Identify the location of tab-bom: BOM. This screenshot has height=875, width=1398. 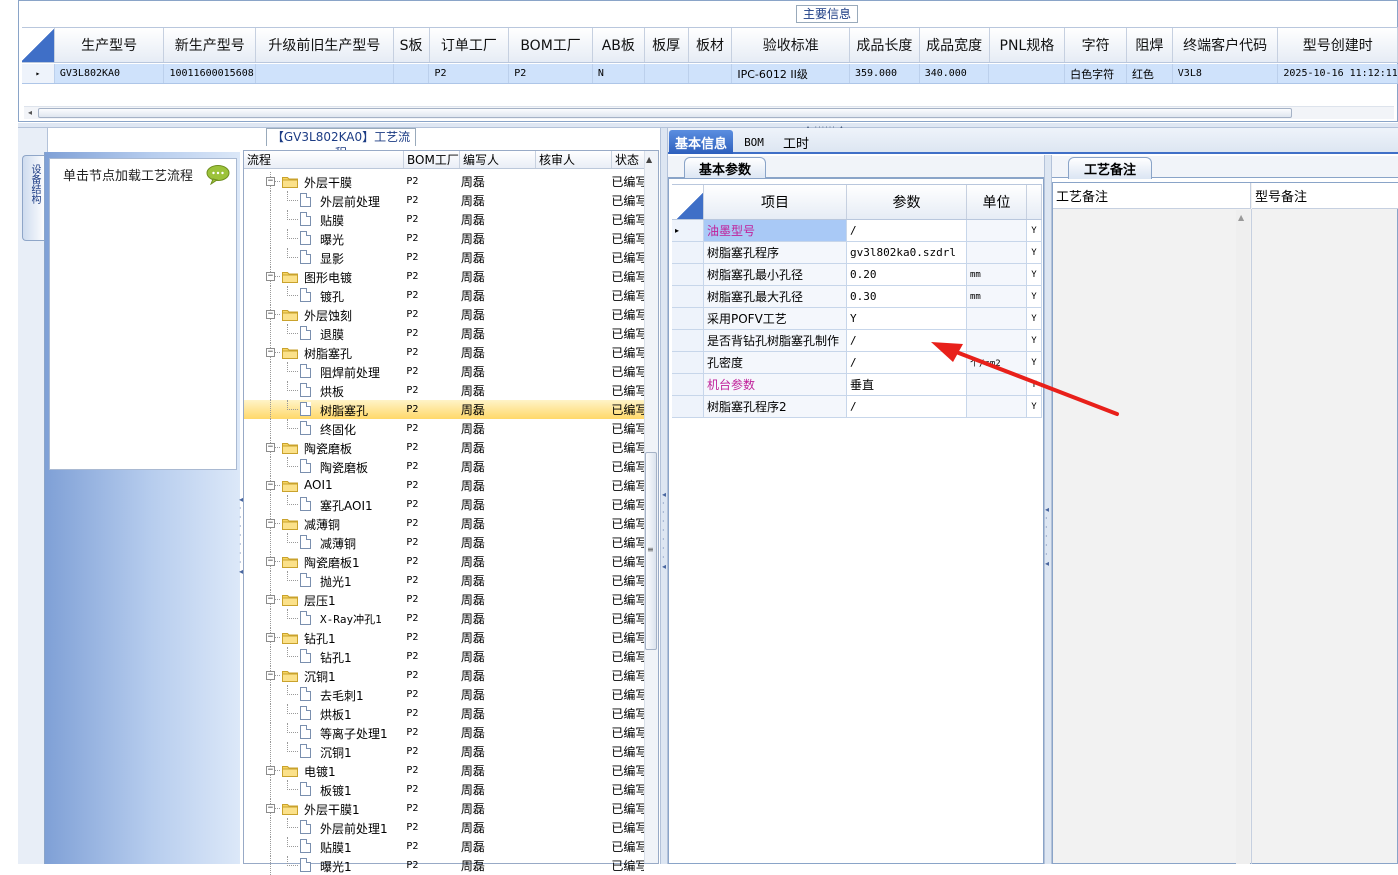
(754, 142).